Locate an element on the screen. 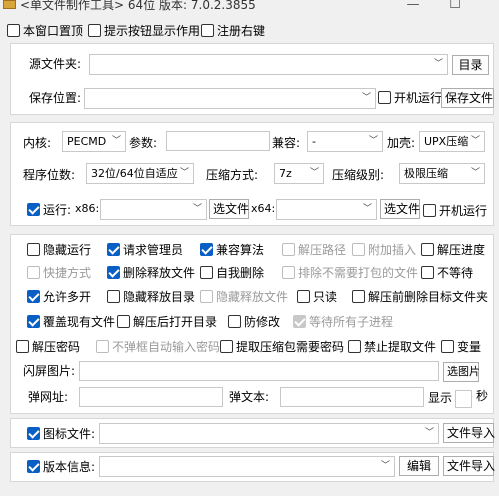 This screenshot has height=496, width=499. extract-progress-checkbox: 解压进度 is located at coordinates (453, 249).